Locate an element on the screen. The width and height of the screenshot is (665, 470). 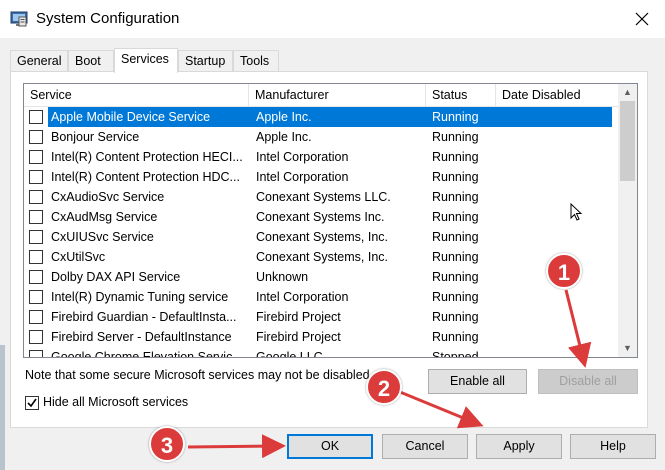
window-title: System Configuration is located at coordinates (108, 18).